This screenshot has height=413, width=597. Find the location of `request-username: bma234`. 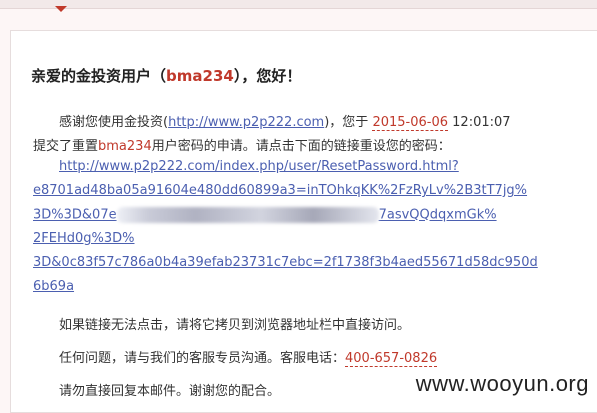

request-username: bma234 is located at coordinates (125, 146).